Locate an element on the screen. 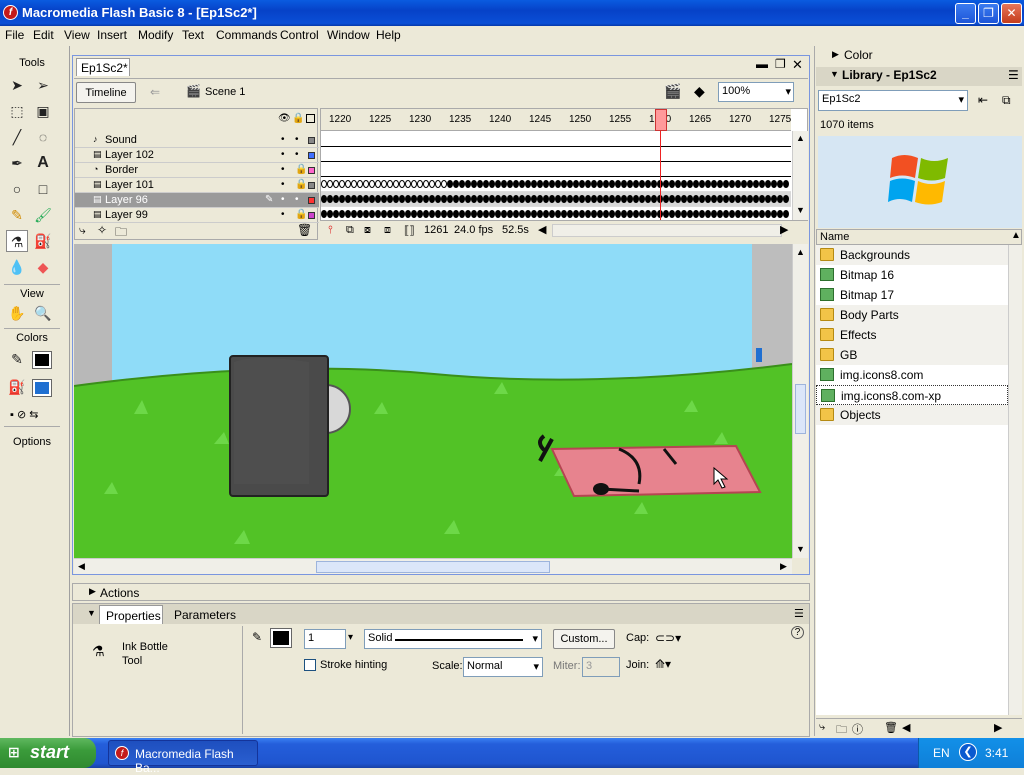 Image resolution: width=1024 pixels, height=775 pixels. ink-bottle-tool-icon: ⚗ is located at coordinates (17, 241).